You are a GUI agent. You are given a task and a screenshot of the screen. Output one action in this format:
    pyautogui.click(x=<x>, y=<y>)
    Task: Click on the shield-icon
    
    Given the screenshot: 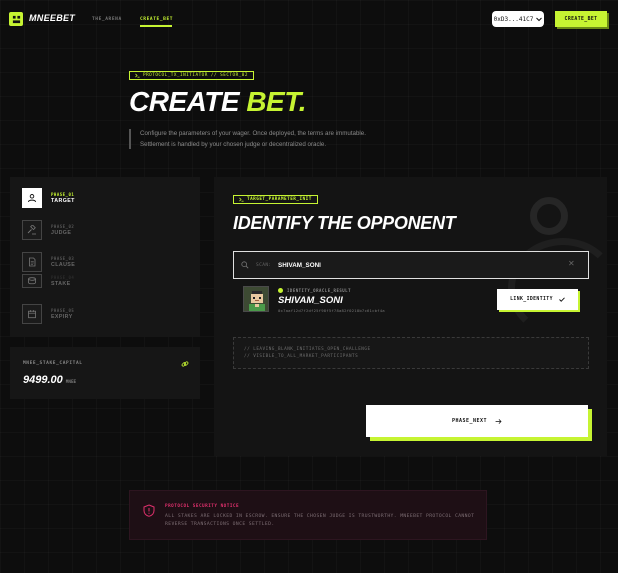 What is the action you would take?
    pyautogui.click(x=149, y=510)
    